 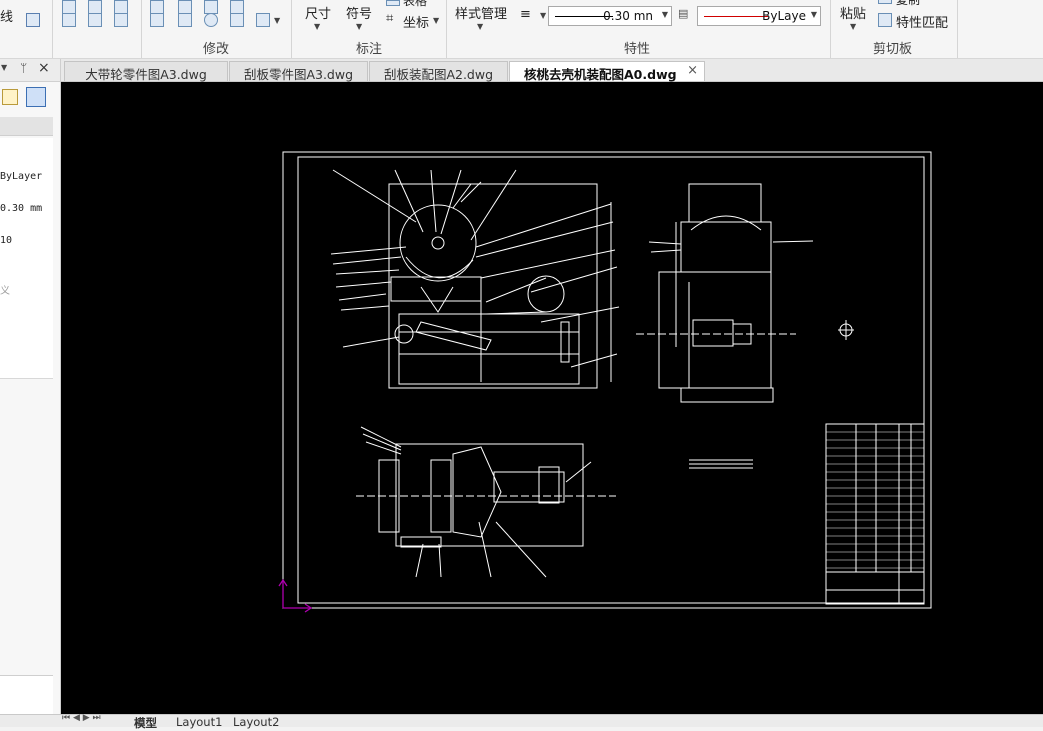 I want to click on group-properties-title: 特性, so click(x=637, y=49).